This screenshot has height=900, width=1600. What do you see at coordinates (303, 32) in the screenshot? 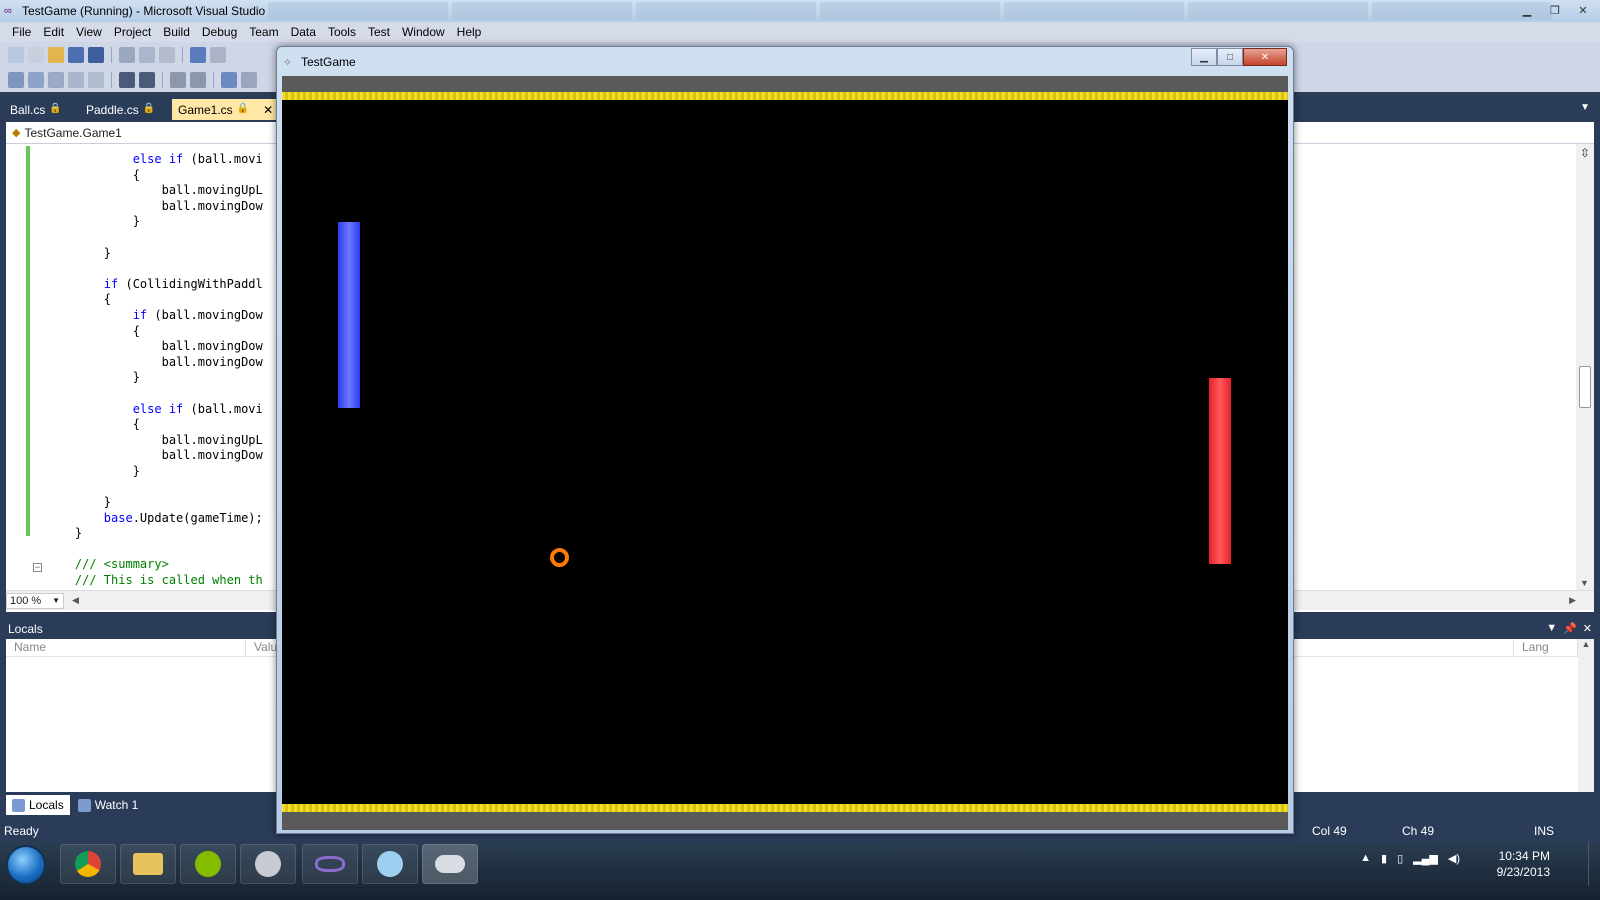
I see `menu-data: Data` at bounding box center [303, 32].